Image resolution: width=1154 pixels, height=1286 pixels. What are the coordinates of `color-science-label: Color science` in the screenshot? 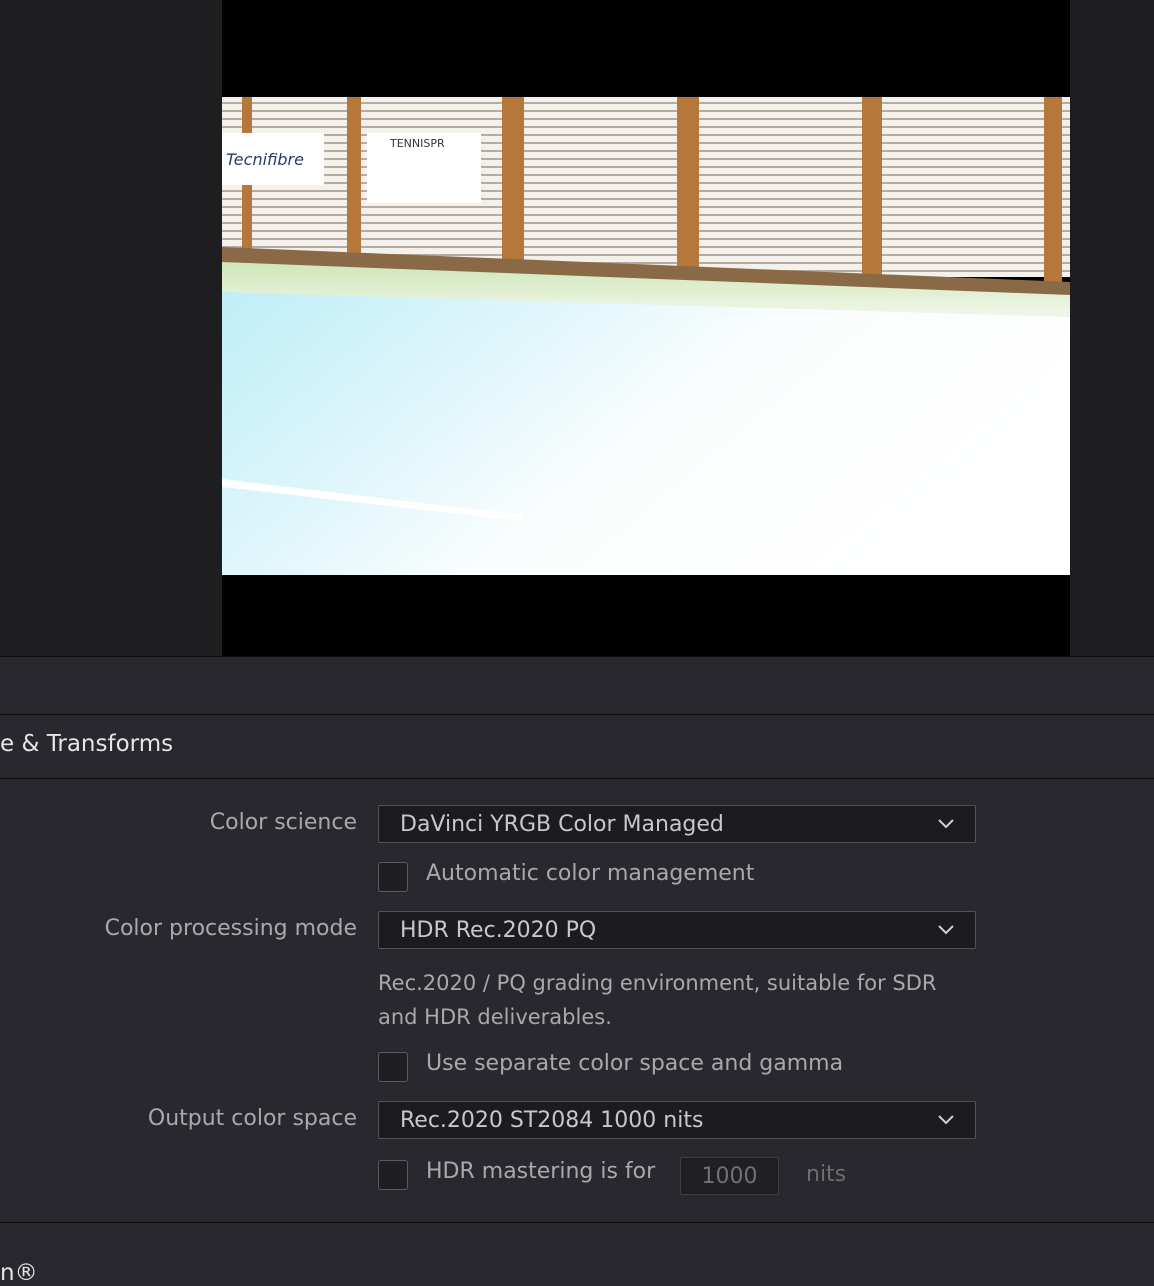 It's located at (283, 822).